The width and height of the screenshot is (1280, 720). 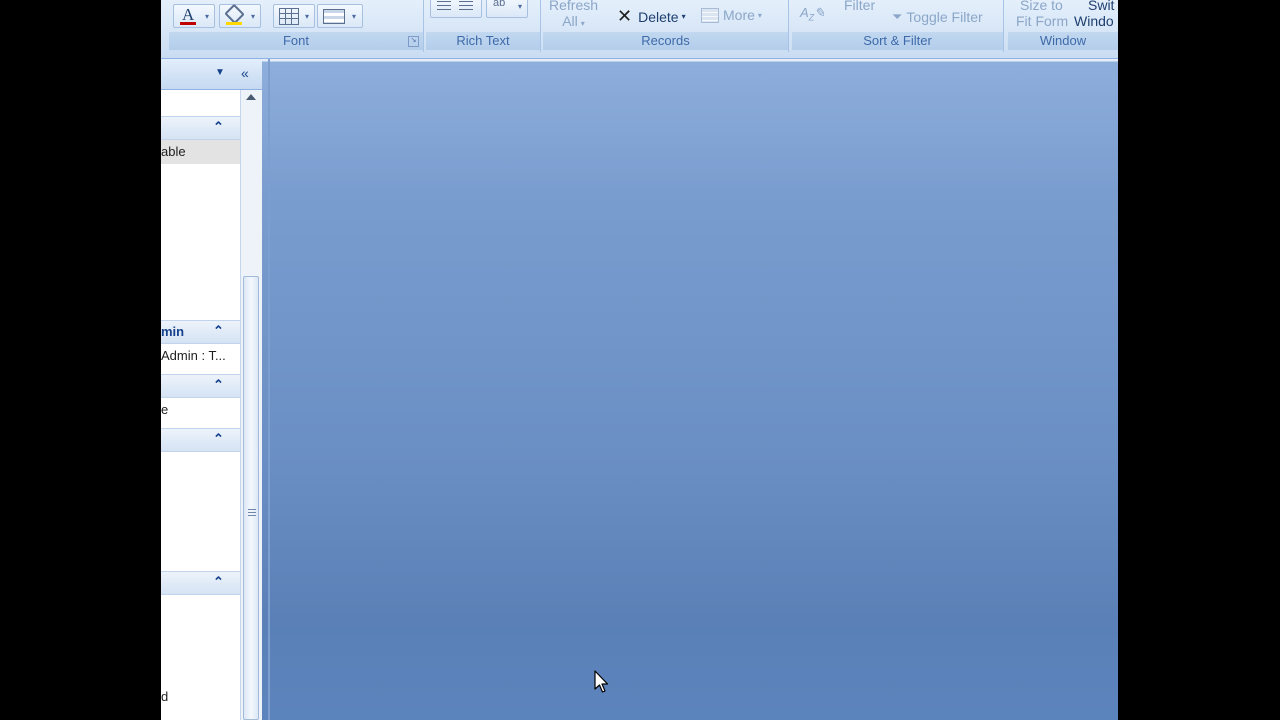 I want to click on more-grid-icon, so click(x=710, y=15).